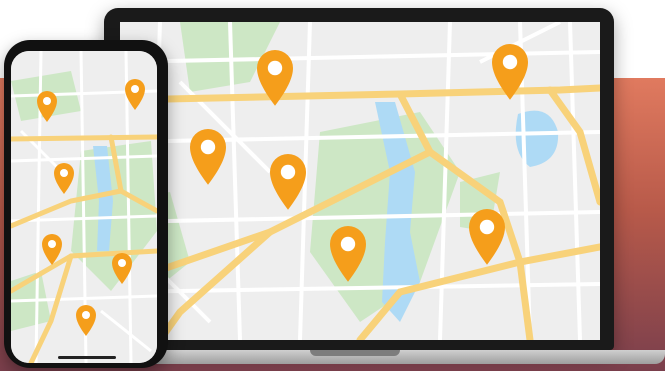  What do you see at coordinates (87, 357) in the screenshot?
I see `phone-home-indicator` at bounding box center [87, 357].